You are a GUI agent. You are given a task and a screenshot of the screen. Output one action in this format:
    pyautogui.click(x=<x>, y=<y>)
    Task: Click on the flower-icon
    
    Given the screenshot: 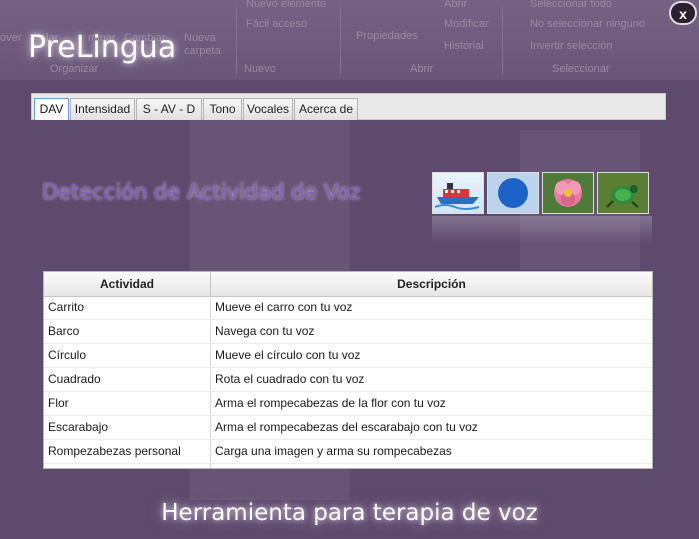 What is the action you would take?
    pyautogui.click(x=568, y=193)
    